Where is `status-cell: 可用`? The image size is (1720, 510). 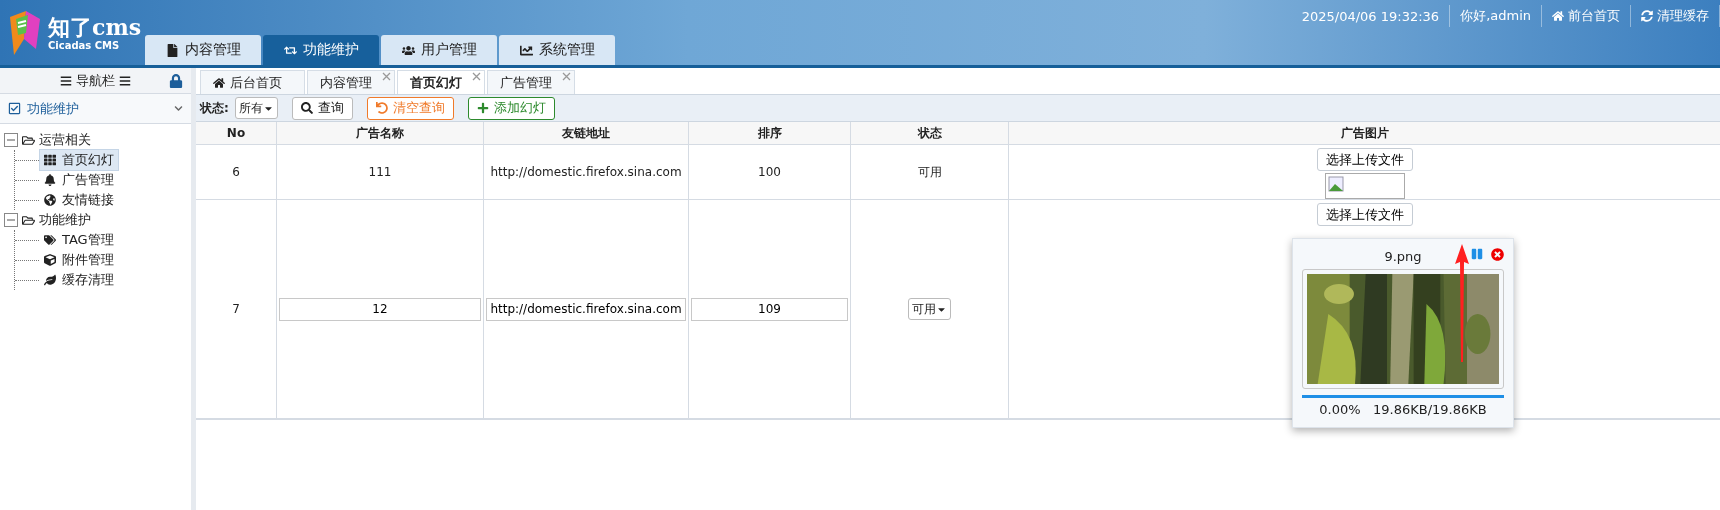
status-cell: 可用 is located at coordinates (929, 172).